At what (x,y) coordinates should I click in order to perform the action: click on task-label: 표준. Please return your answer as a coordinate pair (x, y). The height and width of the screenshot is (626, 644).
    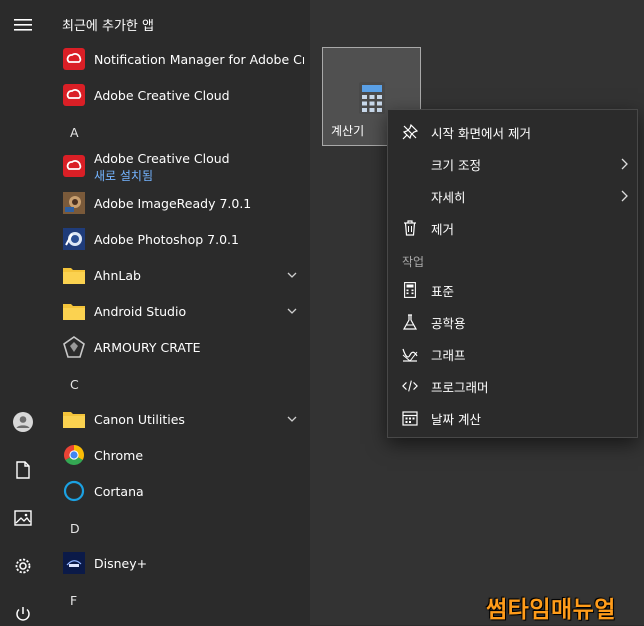
    Looking at the image, I should click on (443, 291).